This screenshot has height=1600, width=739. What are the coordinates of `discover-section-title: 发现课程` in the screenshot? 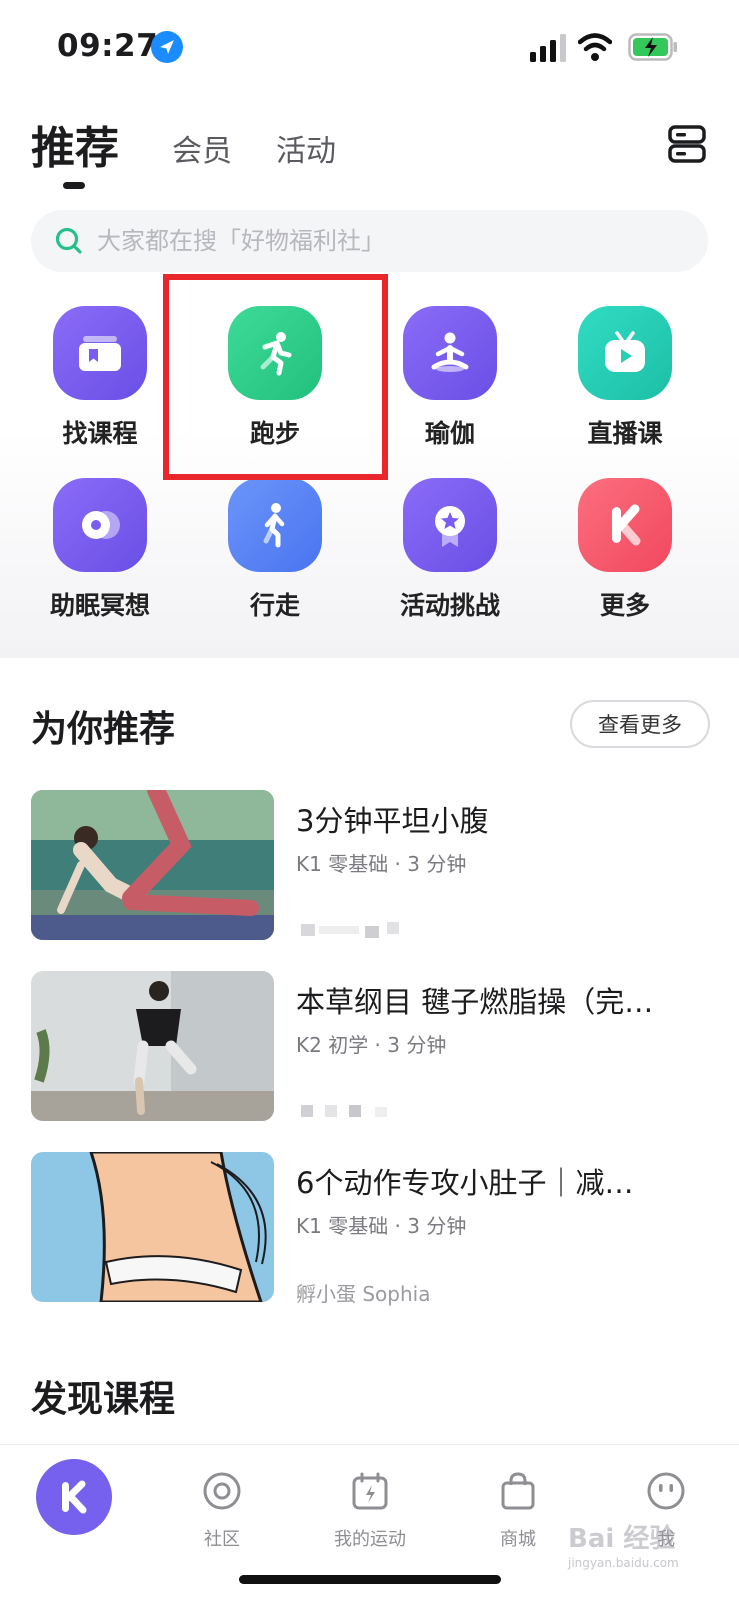 It's located at (103, 1399).